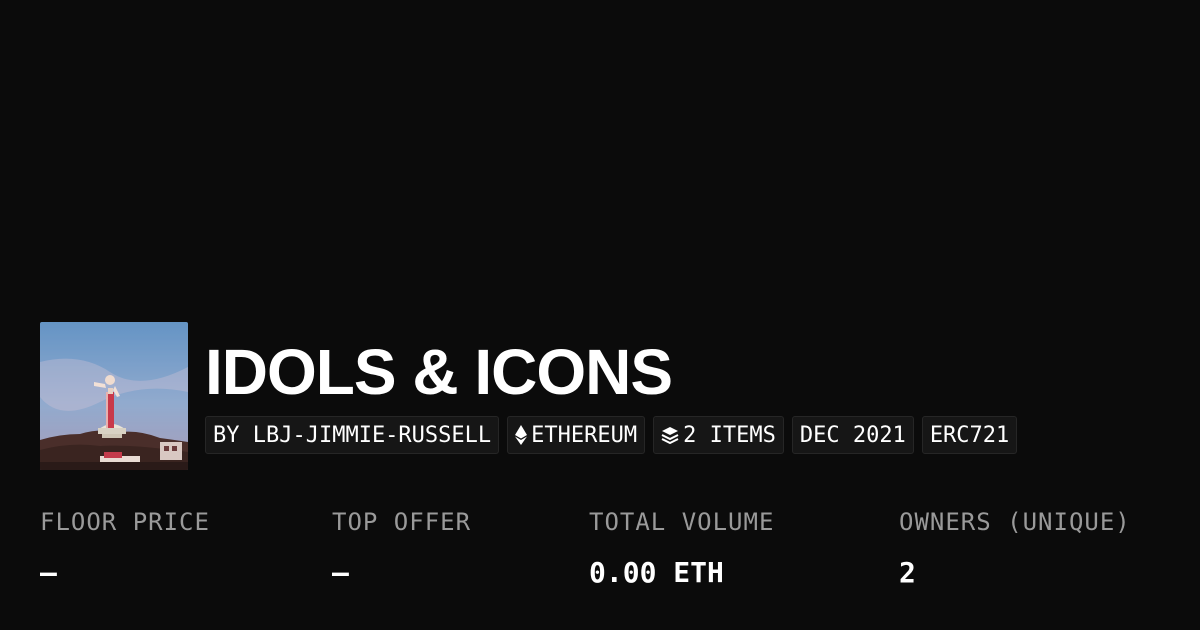  What do you see at coordinates (439, 372) in the screenshot?
I see `collection-title: IDOLS & ICONS` at bounding box center [439, 372].